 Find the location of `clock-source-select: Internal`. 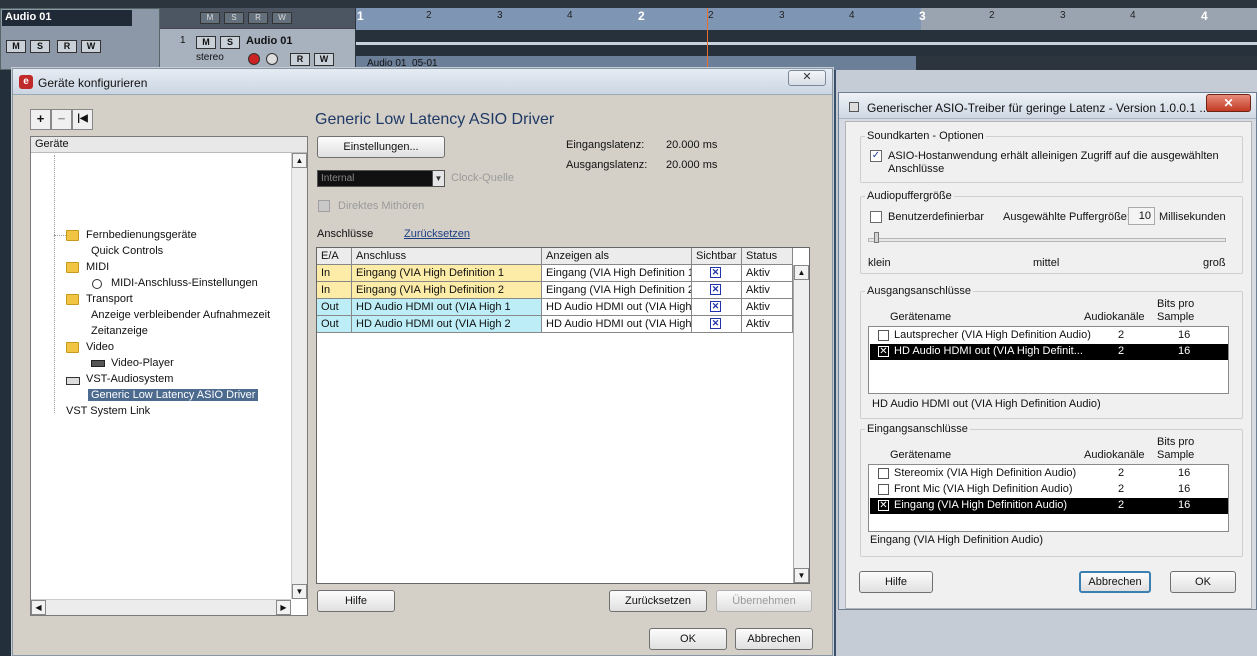

clock-source-select: Internal is located at coordinates (380, 178).